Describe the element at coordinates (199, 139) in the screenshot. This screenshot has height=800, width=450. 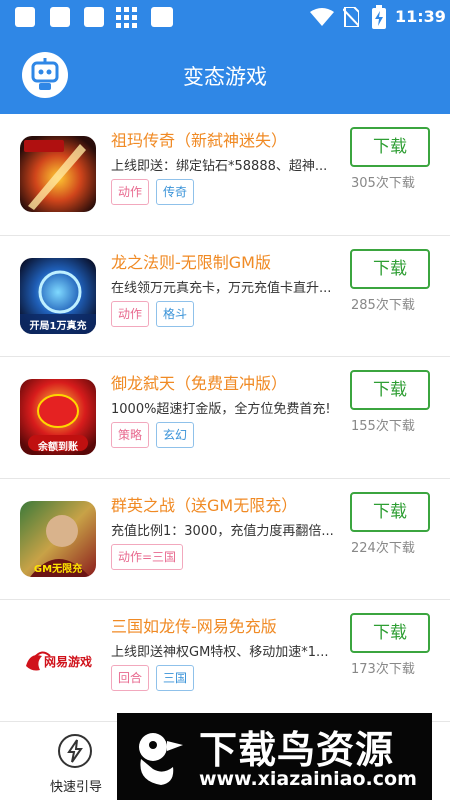
I see `game-name: 祖玛传奇（新弑神迷失）` at that location.